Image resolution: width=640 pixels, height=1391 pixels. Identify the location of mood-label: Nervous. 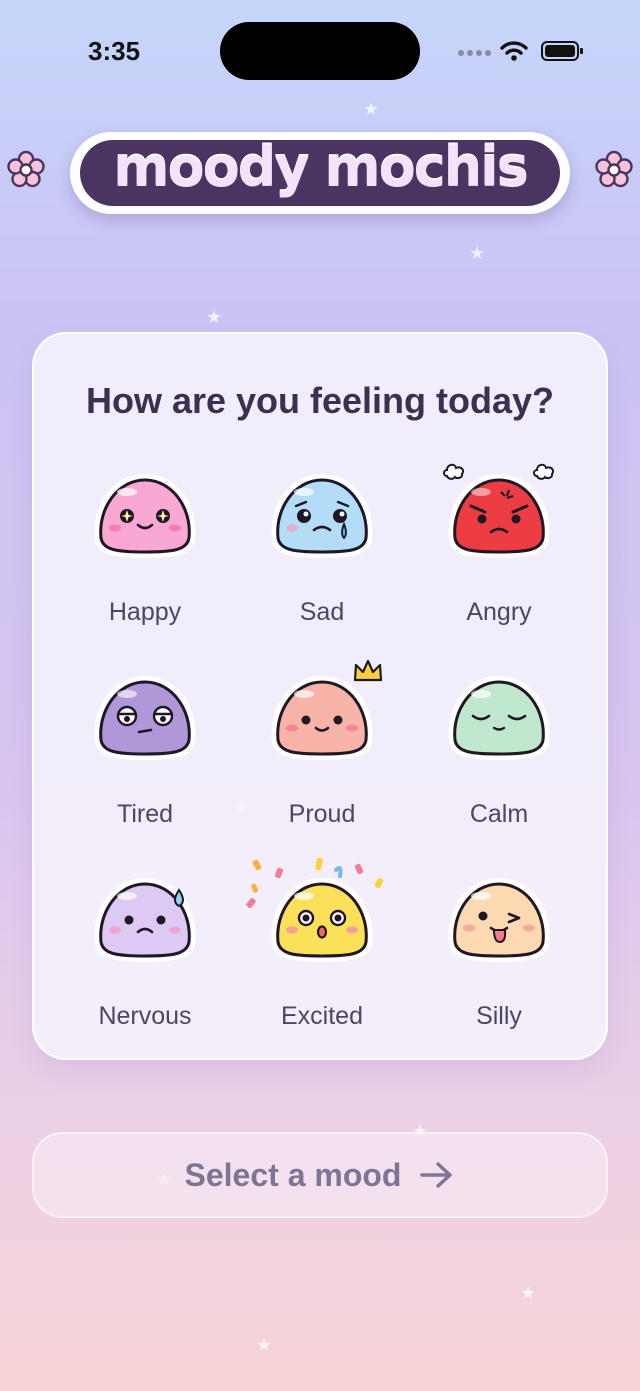
(145, 1016).